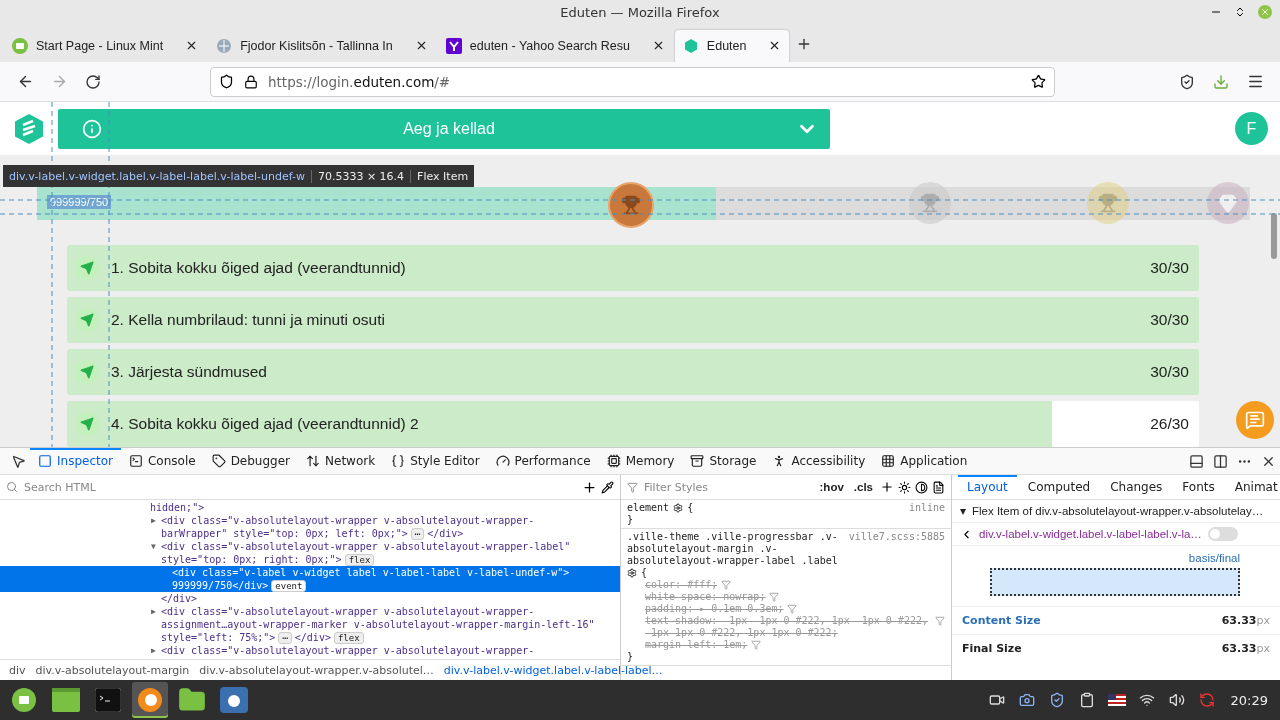 The height and width of the screenshot is (720, 1280). I want to click on pseudo-button: :hov, so click(831, 487).